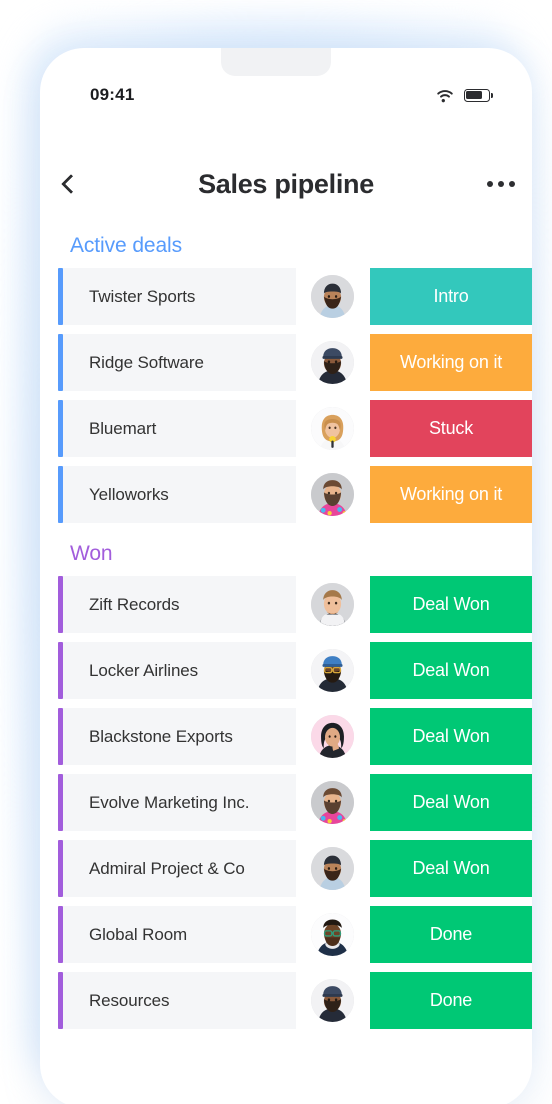 The width and height of the screenshot is (552, 1104). I want to click on group-title: Won, so click(286, 554).